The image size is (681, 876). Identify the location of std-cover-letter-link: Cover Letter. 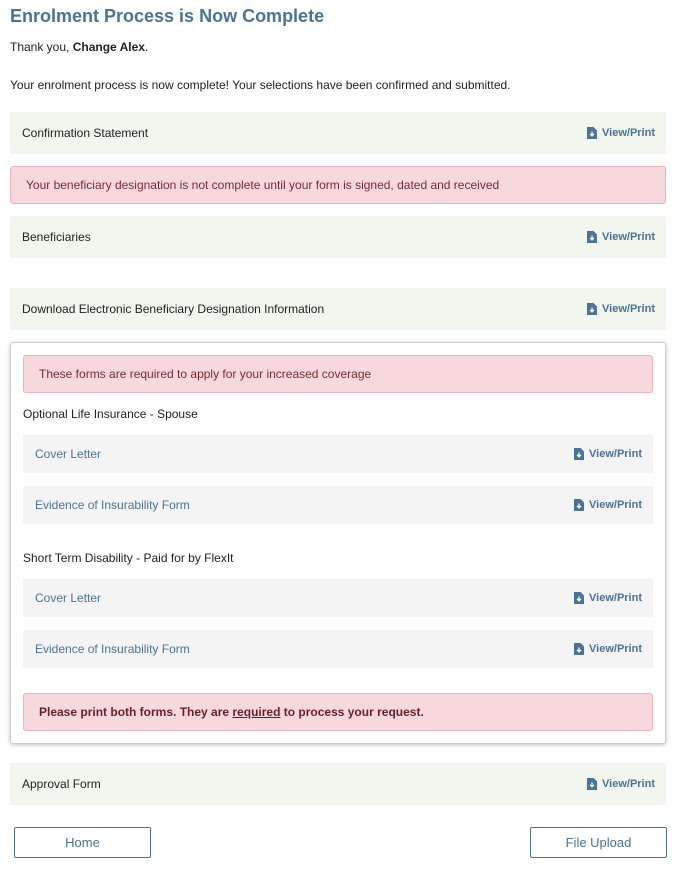
(68, 598).